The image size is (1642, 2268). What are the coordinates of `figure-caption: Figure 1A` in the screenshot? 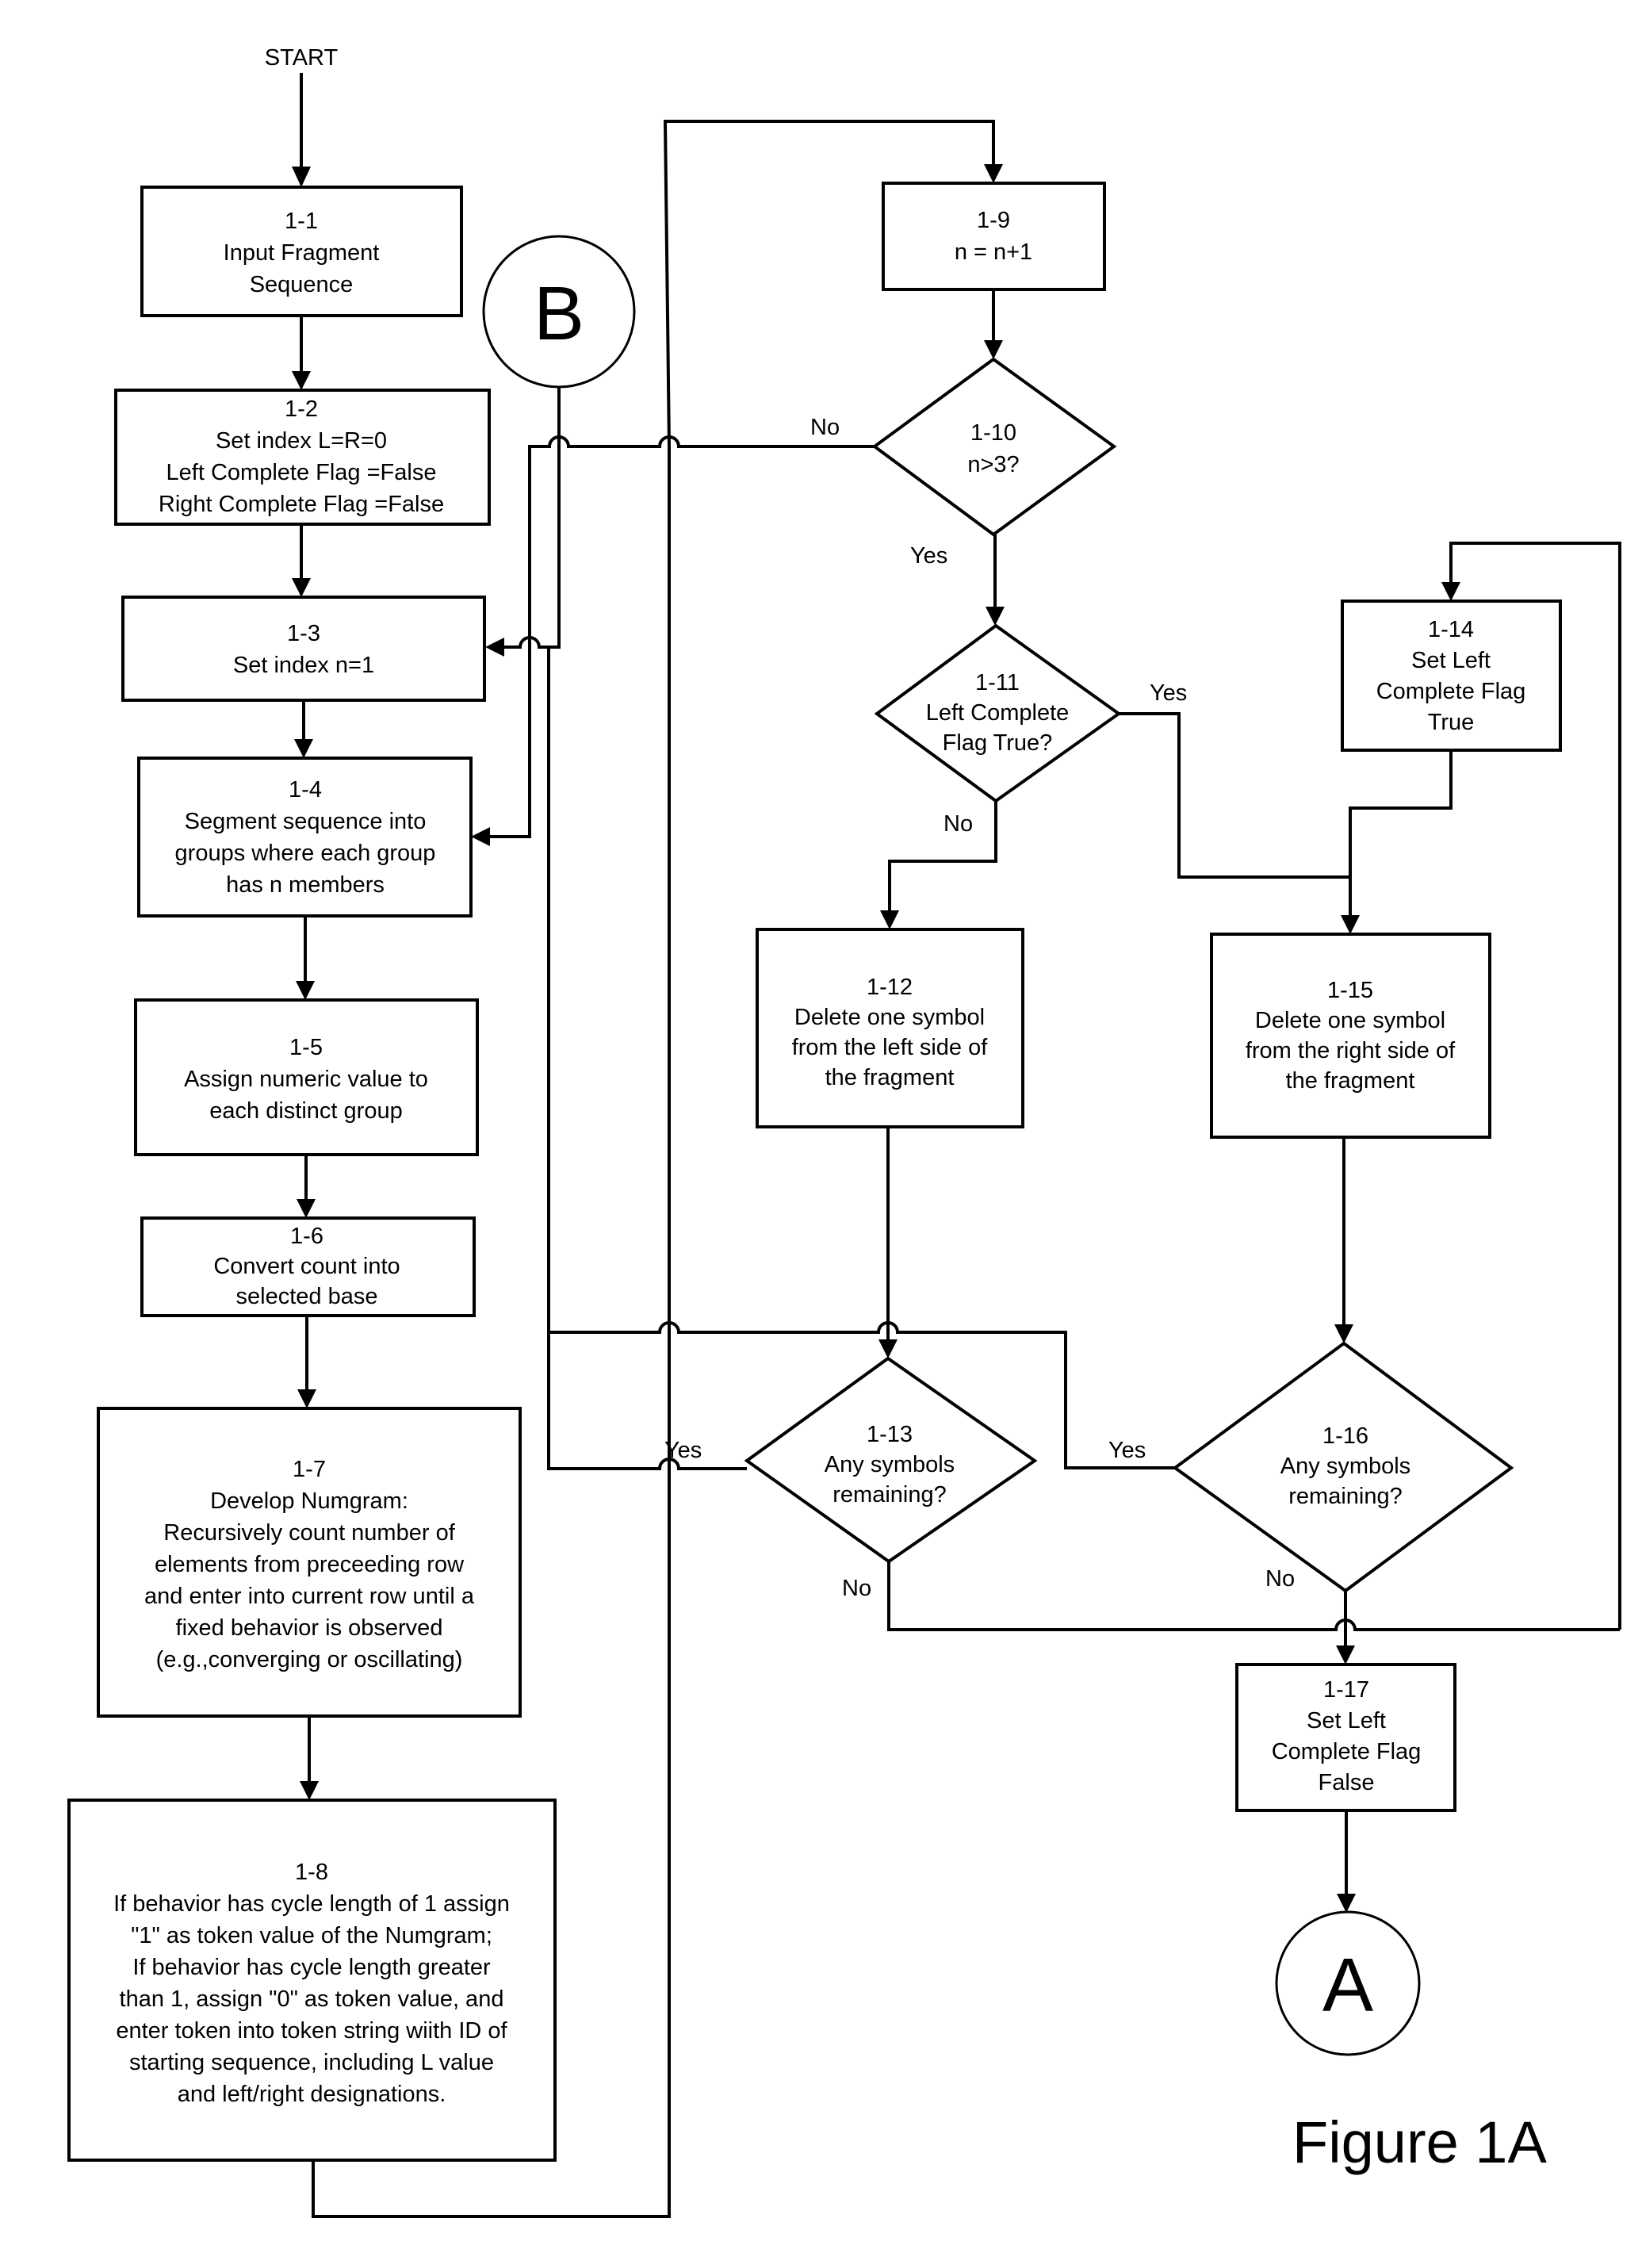 It's located at (1419, 2142).